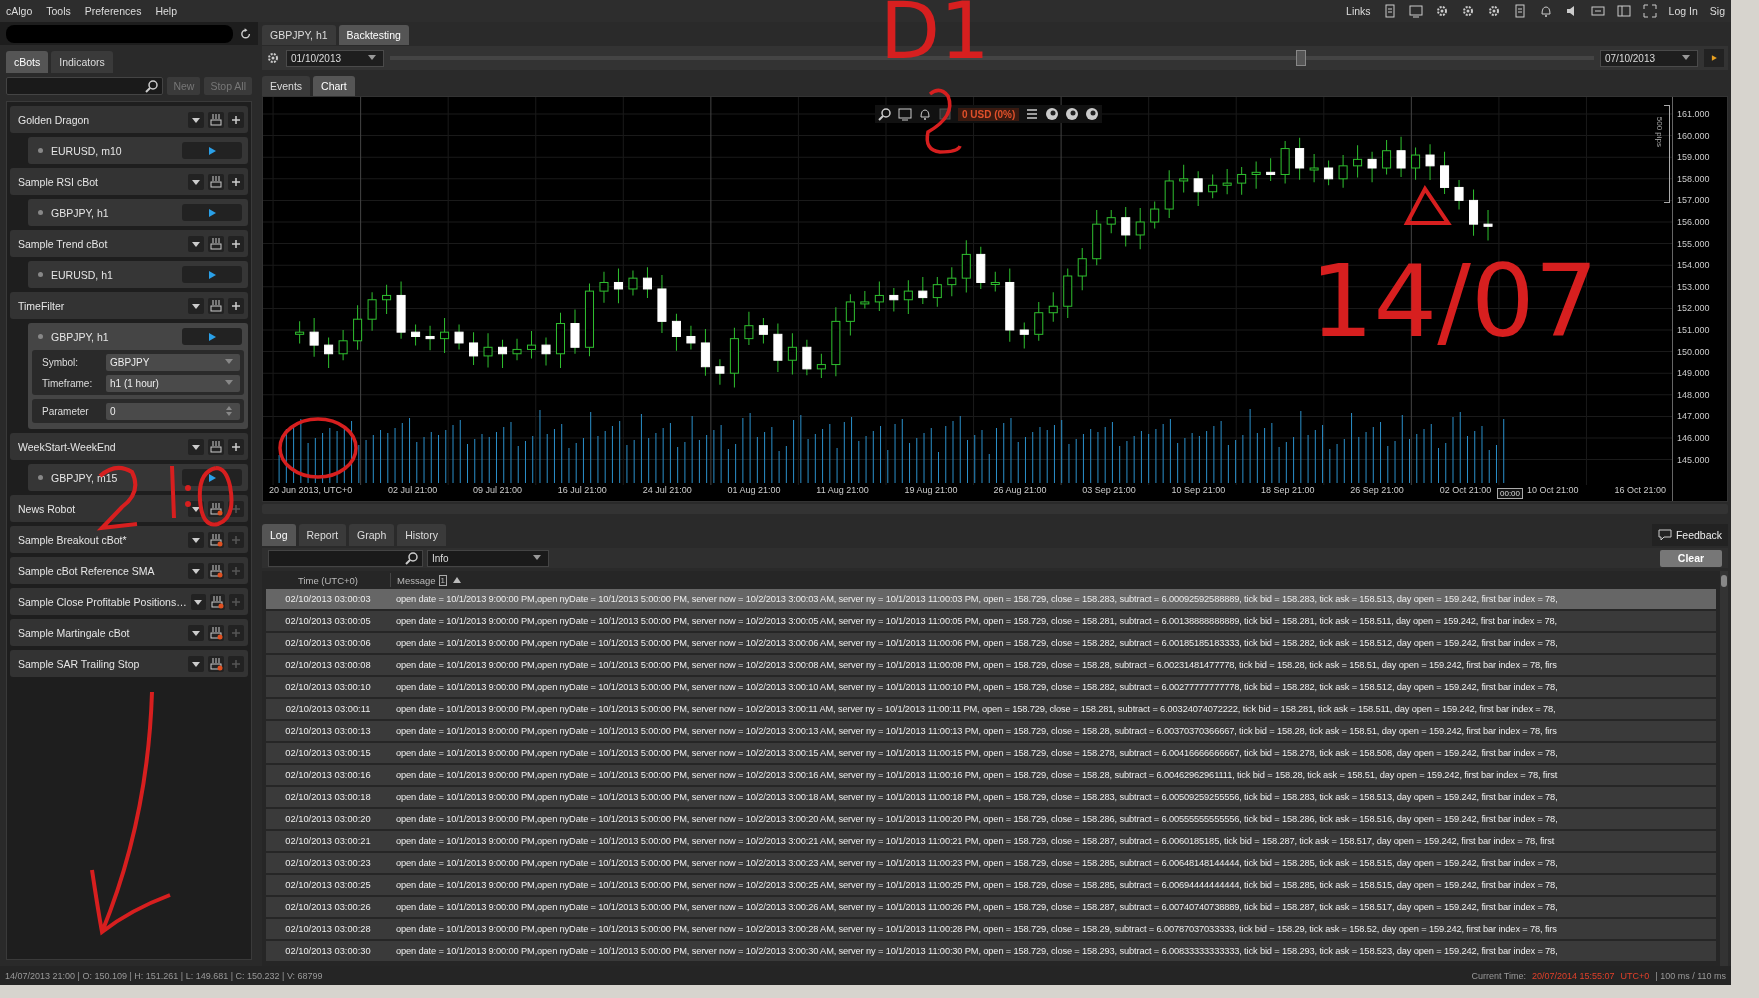 The width and height of the screenshot is (1759, 998). Describe the element at coordinates (1597, 11) in the screenshot. I see `keyboard-icon` at that location.